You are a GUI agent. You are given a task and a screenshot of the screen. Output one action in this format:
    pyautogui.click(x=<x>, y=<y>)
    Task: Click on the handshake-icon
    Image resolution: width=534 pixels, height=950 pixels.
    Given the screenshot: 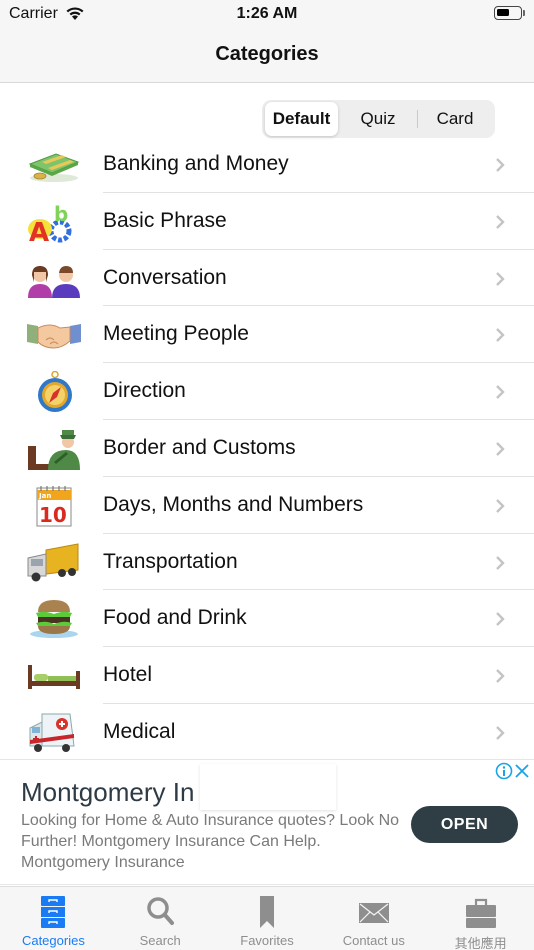 What is the action you would take?
    pyautogui.click(x=54, y=336)
    